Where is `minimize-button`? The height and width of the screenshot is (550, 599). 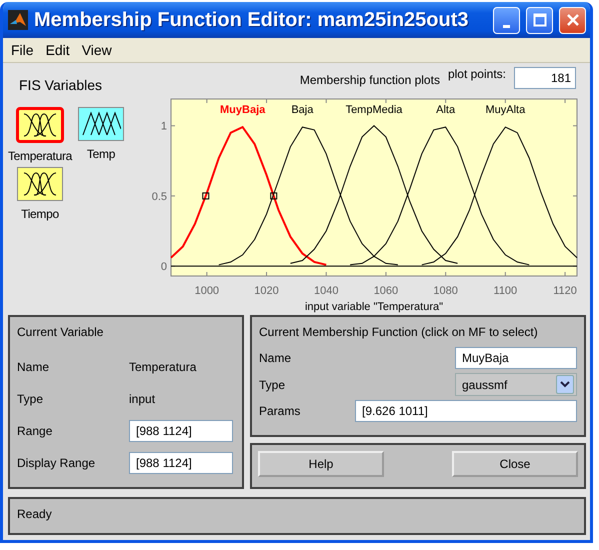 minimize-button is located at coordinates (506, 20).